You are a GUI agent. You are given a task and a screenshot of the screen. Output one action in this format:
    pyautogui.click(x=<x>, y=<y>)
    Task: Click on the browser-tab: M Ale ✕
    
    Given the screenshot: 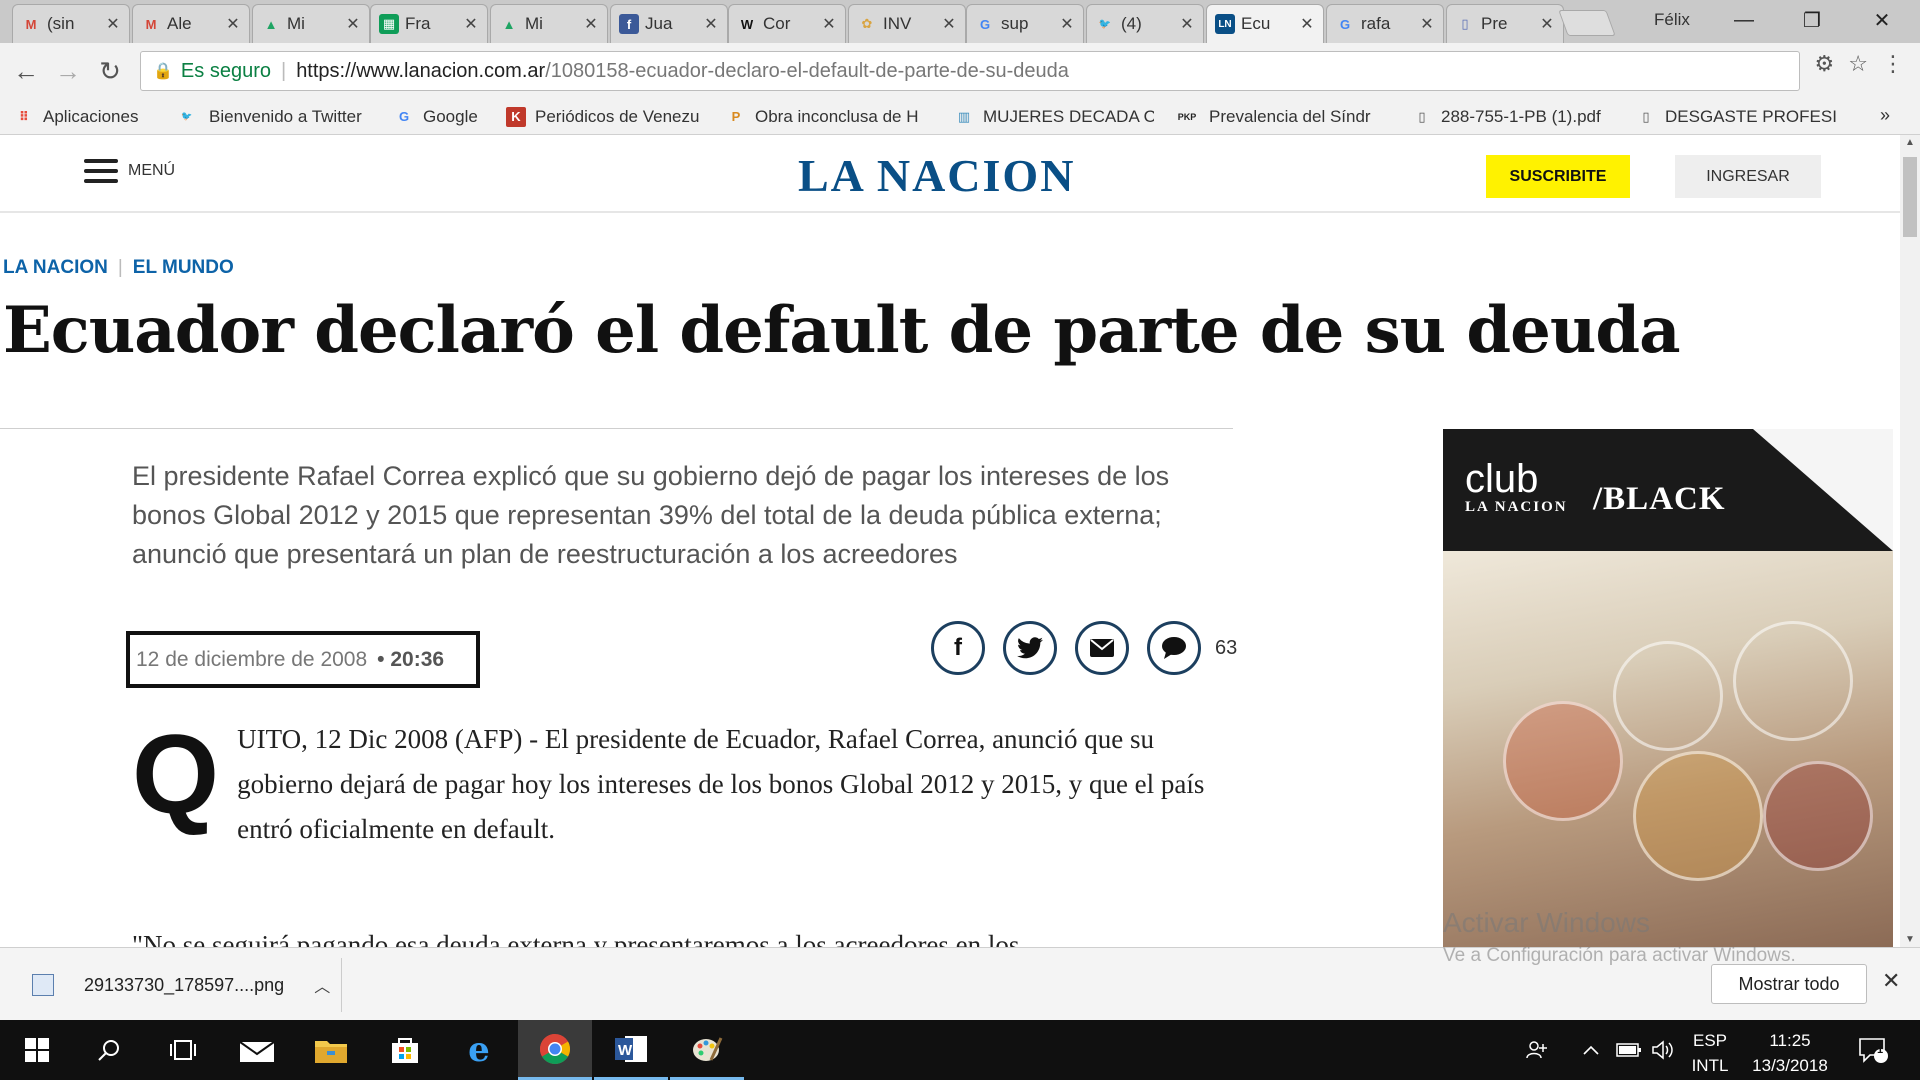 What is the action you would take?
    pyautogui.click(x=191, y=23)
    